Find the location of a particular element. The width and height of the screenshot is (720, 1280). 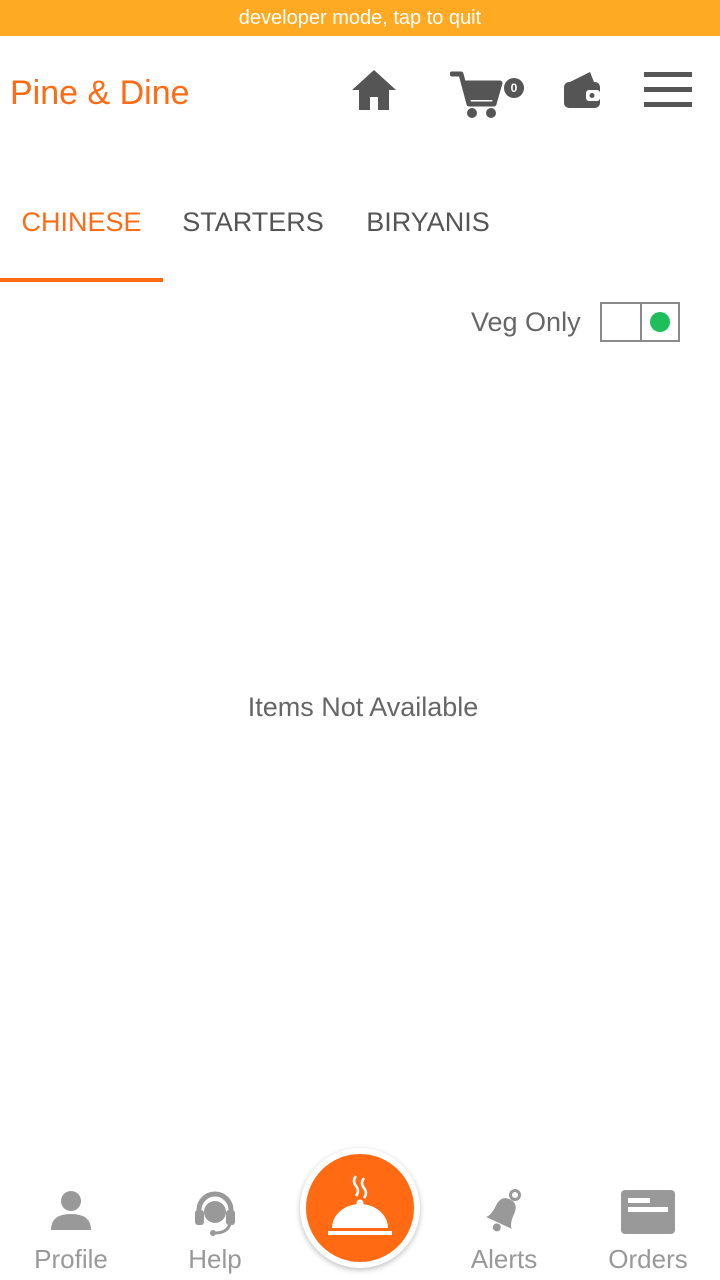

bottom-navigation: Profile Help Alerts Orders is located at coordinates (360, 1214).